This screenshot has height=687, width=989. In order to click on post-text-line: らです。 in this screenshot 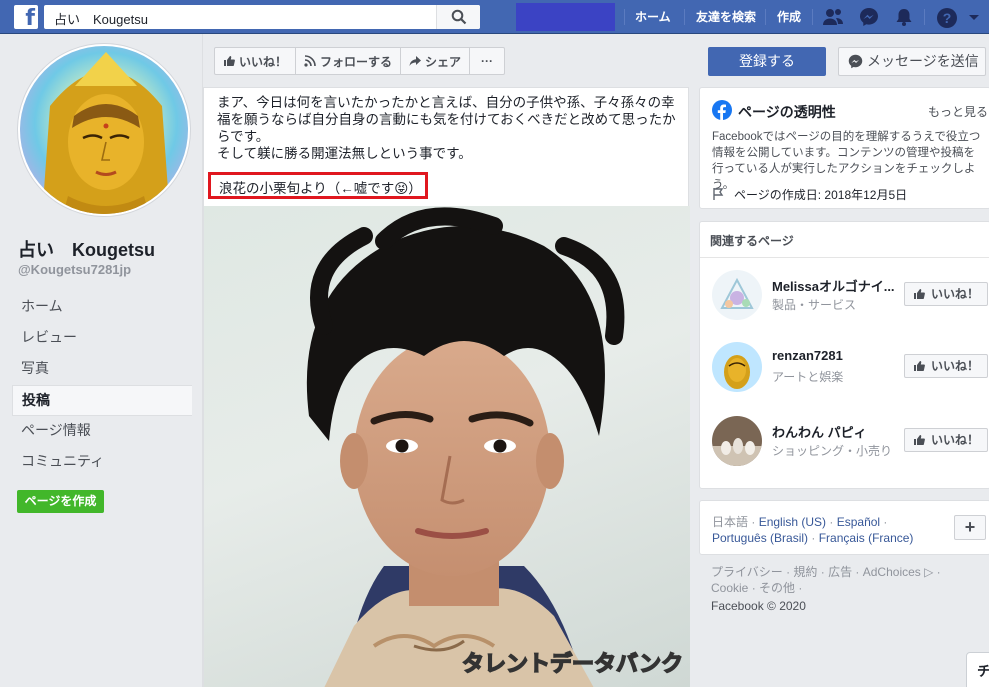, I will do `click(243, 136)`.